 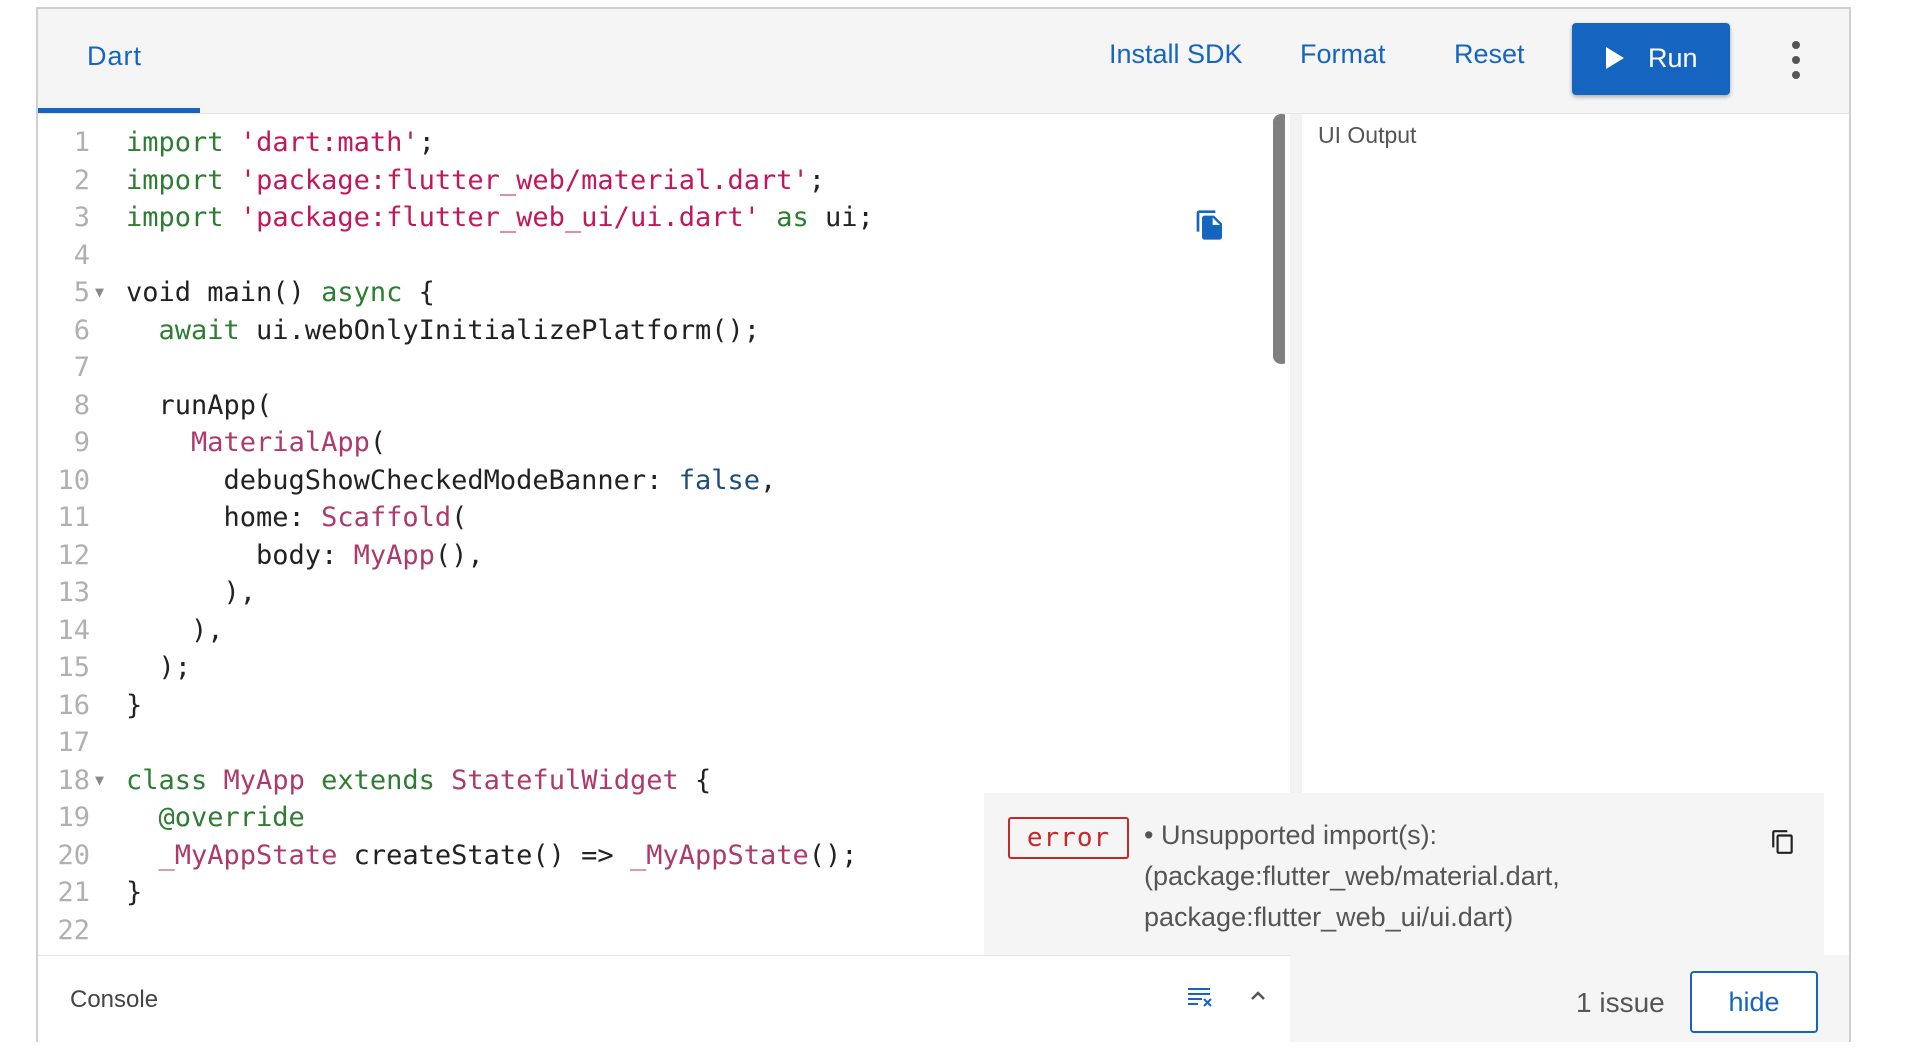 What do you see at coordinates (167, 780) in the screenshot?
I see `code-token: class` at bounding box center [167, 780].